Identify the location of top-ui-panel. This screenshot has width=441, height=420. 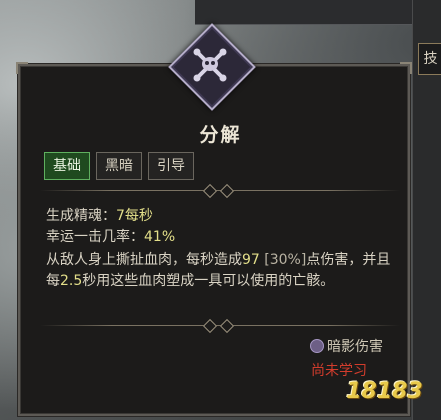
(318, 12).